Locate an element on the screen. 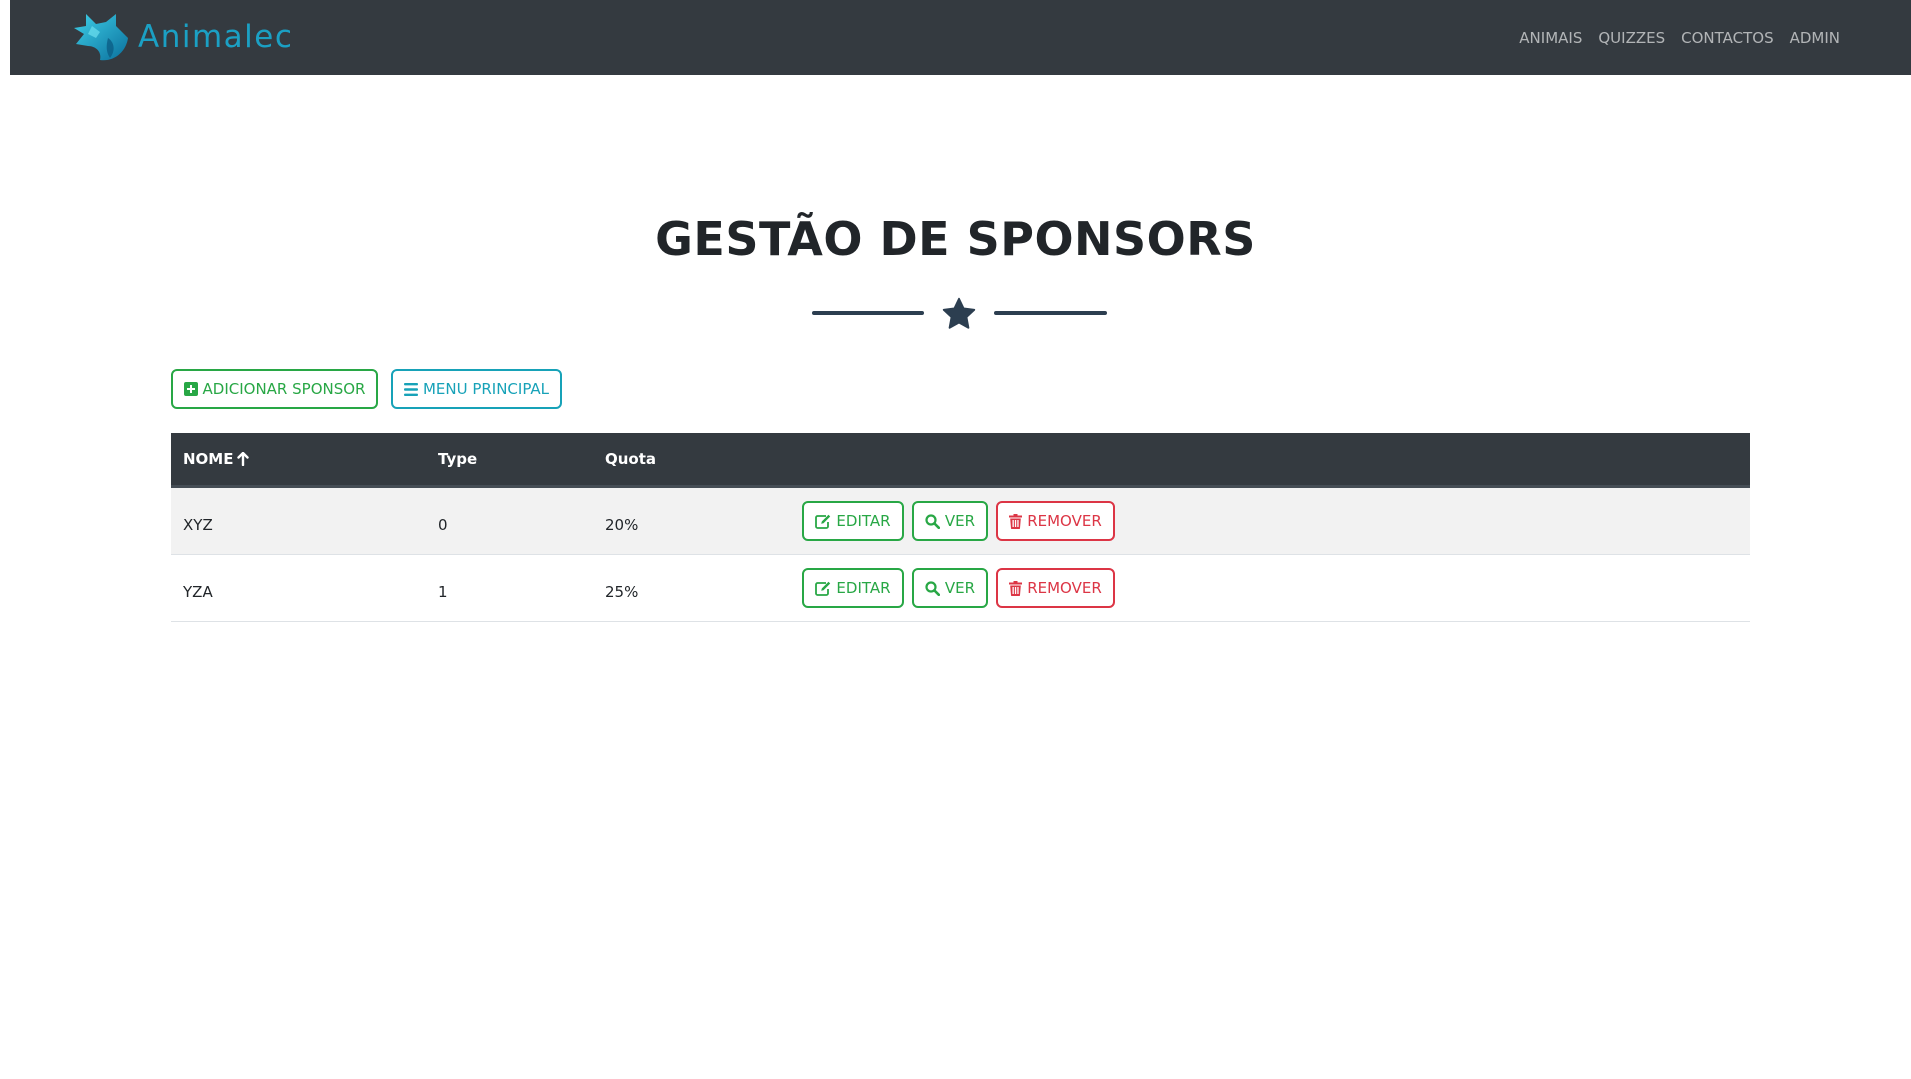 This screenshot has height=1079, width=1911. nav-links: ANIMAIS QUIZZES CONTACTOS ADMIN is located at coordinates (1671, 37).